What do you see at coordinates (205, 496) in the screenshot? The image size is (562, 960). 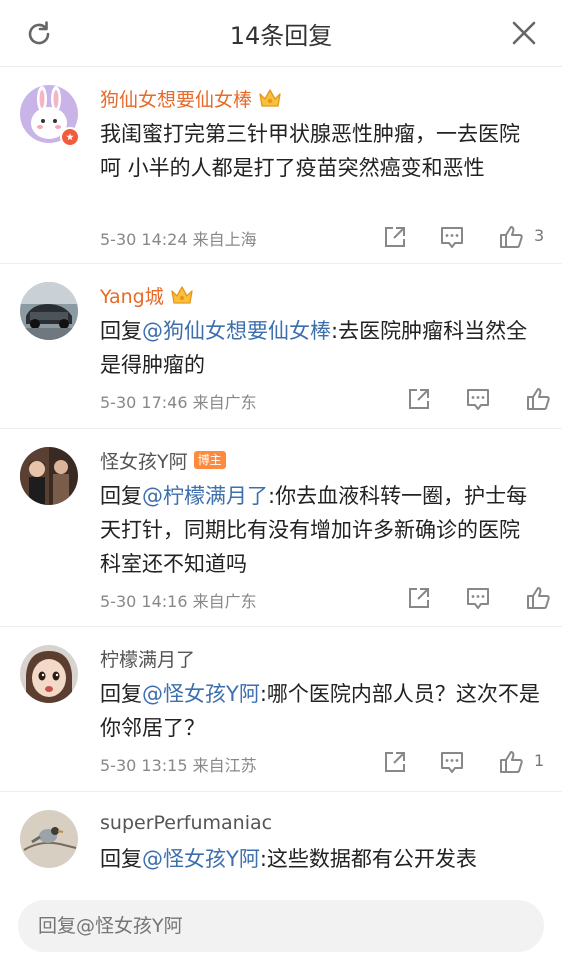 I see `mention-link: @柠檬满月了` at bounding box center [205, 496].